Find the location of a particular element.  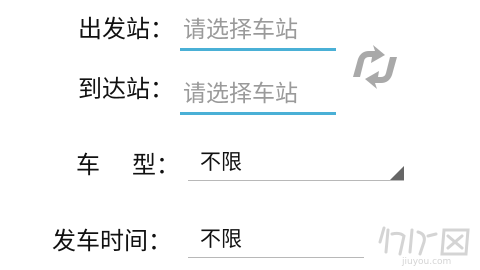

arrival-station-label: 到达站： is located at coordinates (126, 89).